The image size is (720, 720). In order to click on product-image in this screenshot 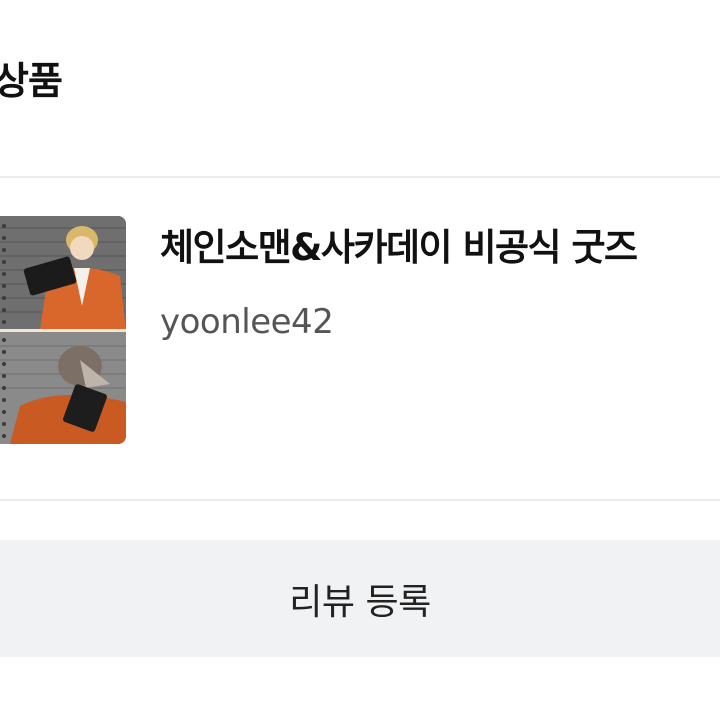, I will do `click(63, 330)`.